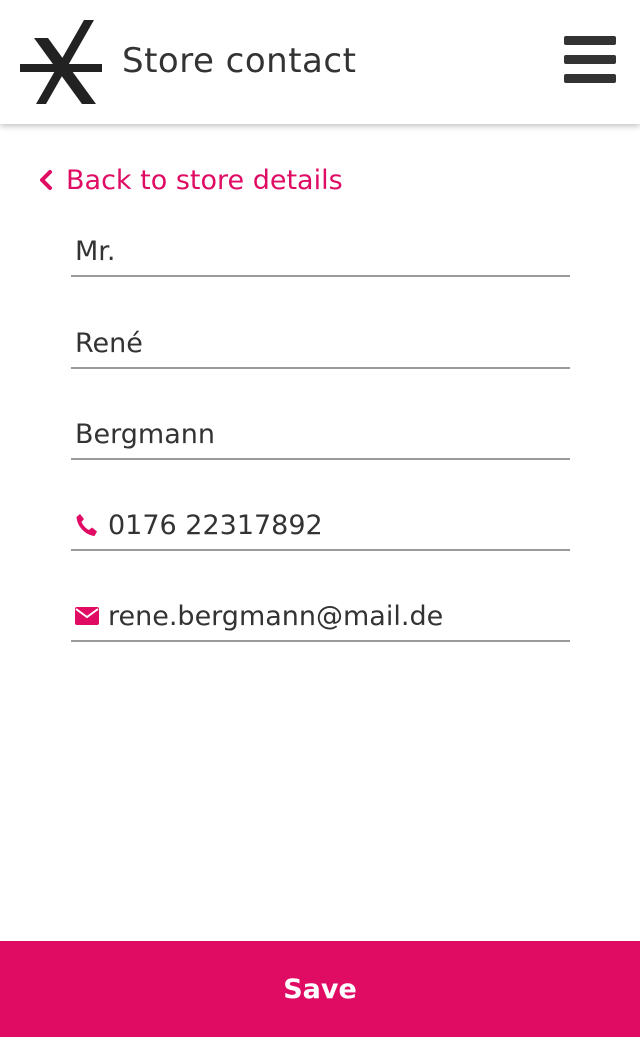 The height and width of the screenshot is (1037, 640). Describe the element at coordinates (86, 525) in the screenshot. I see `phone-icon` at that location.